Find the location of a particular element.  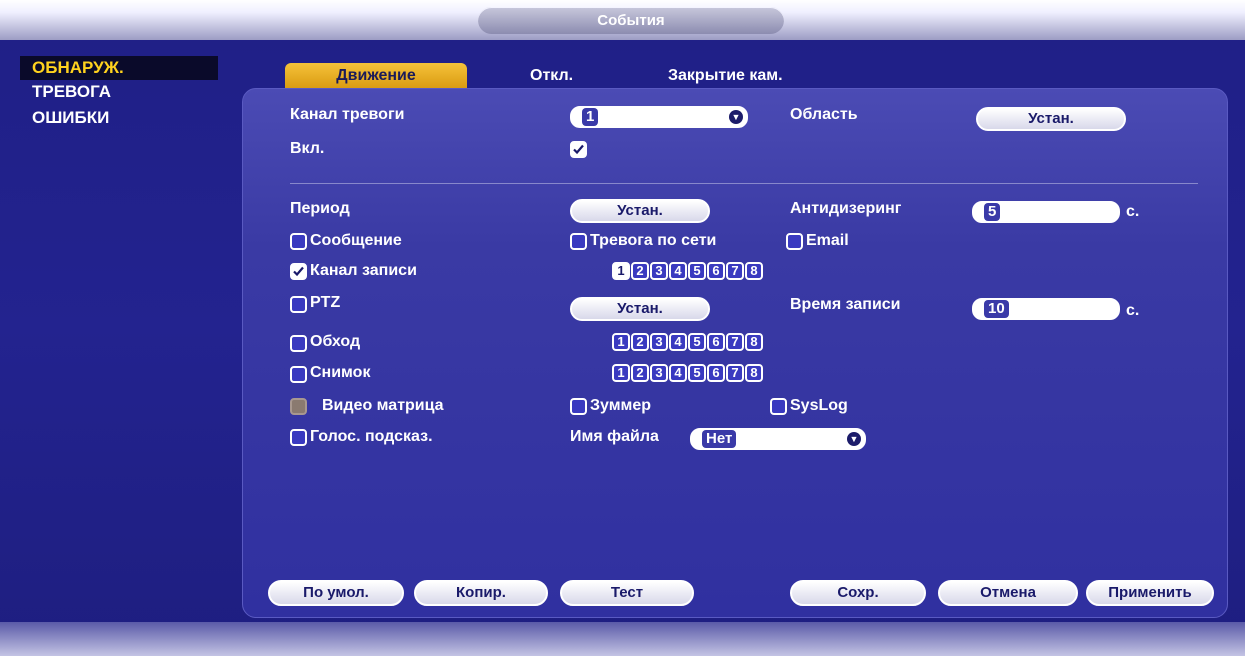

tour-channel-5: 5 is located at coordinates (697, 342).